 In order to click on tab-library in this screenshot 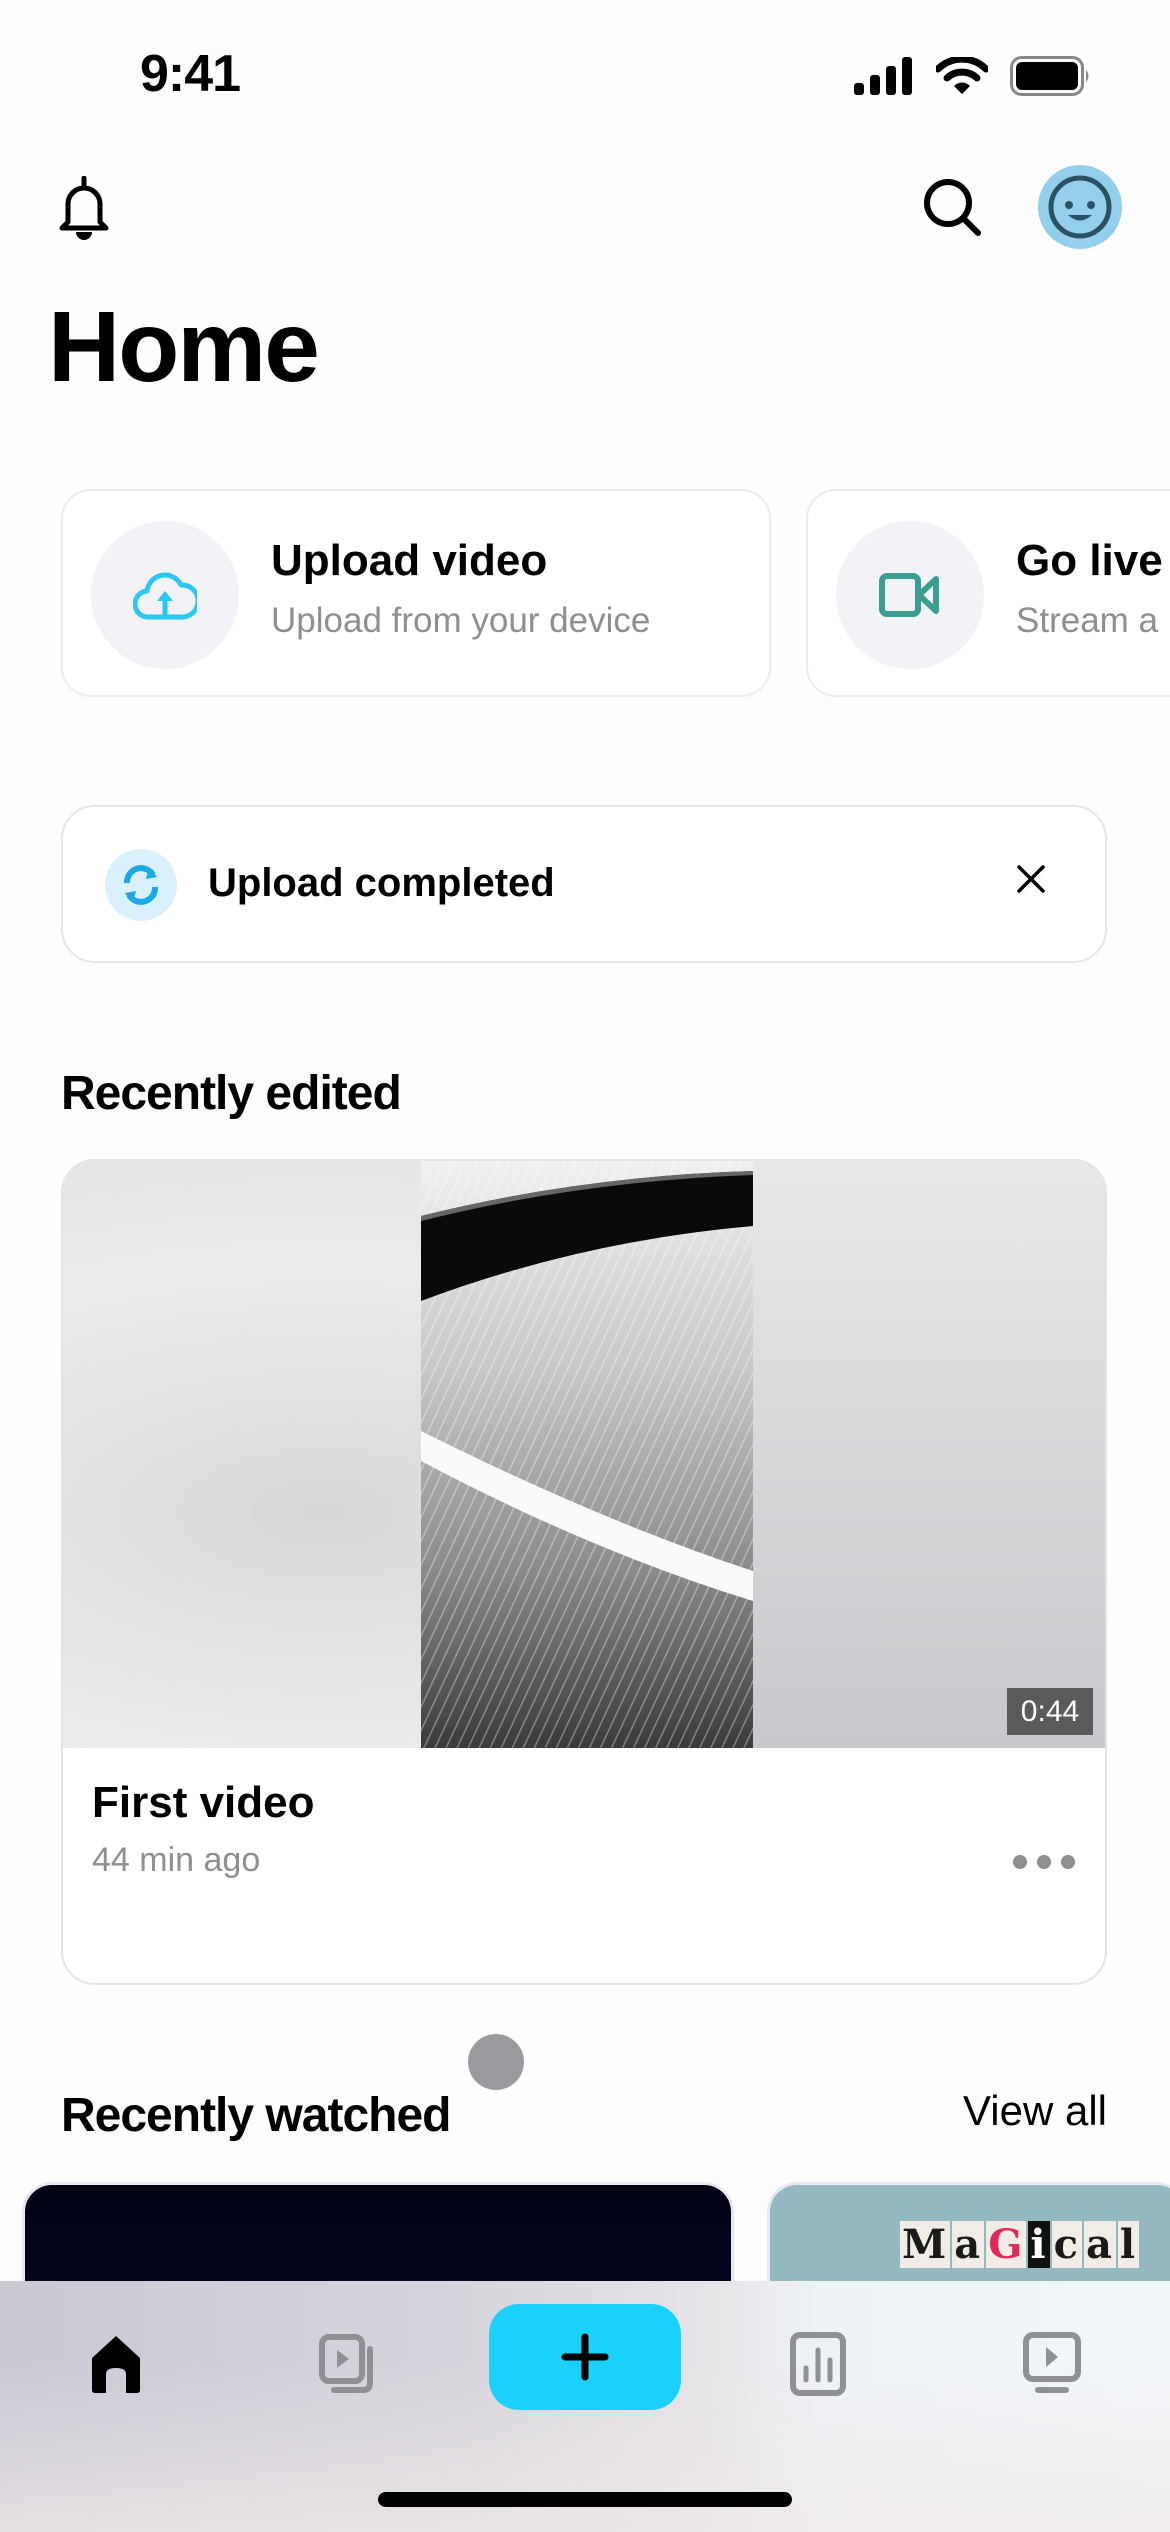, I will do `click(349, 2364)`.